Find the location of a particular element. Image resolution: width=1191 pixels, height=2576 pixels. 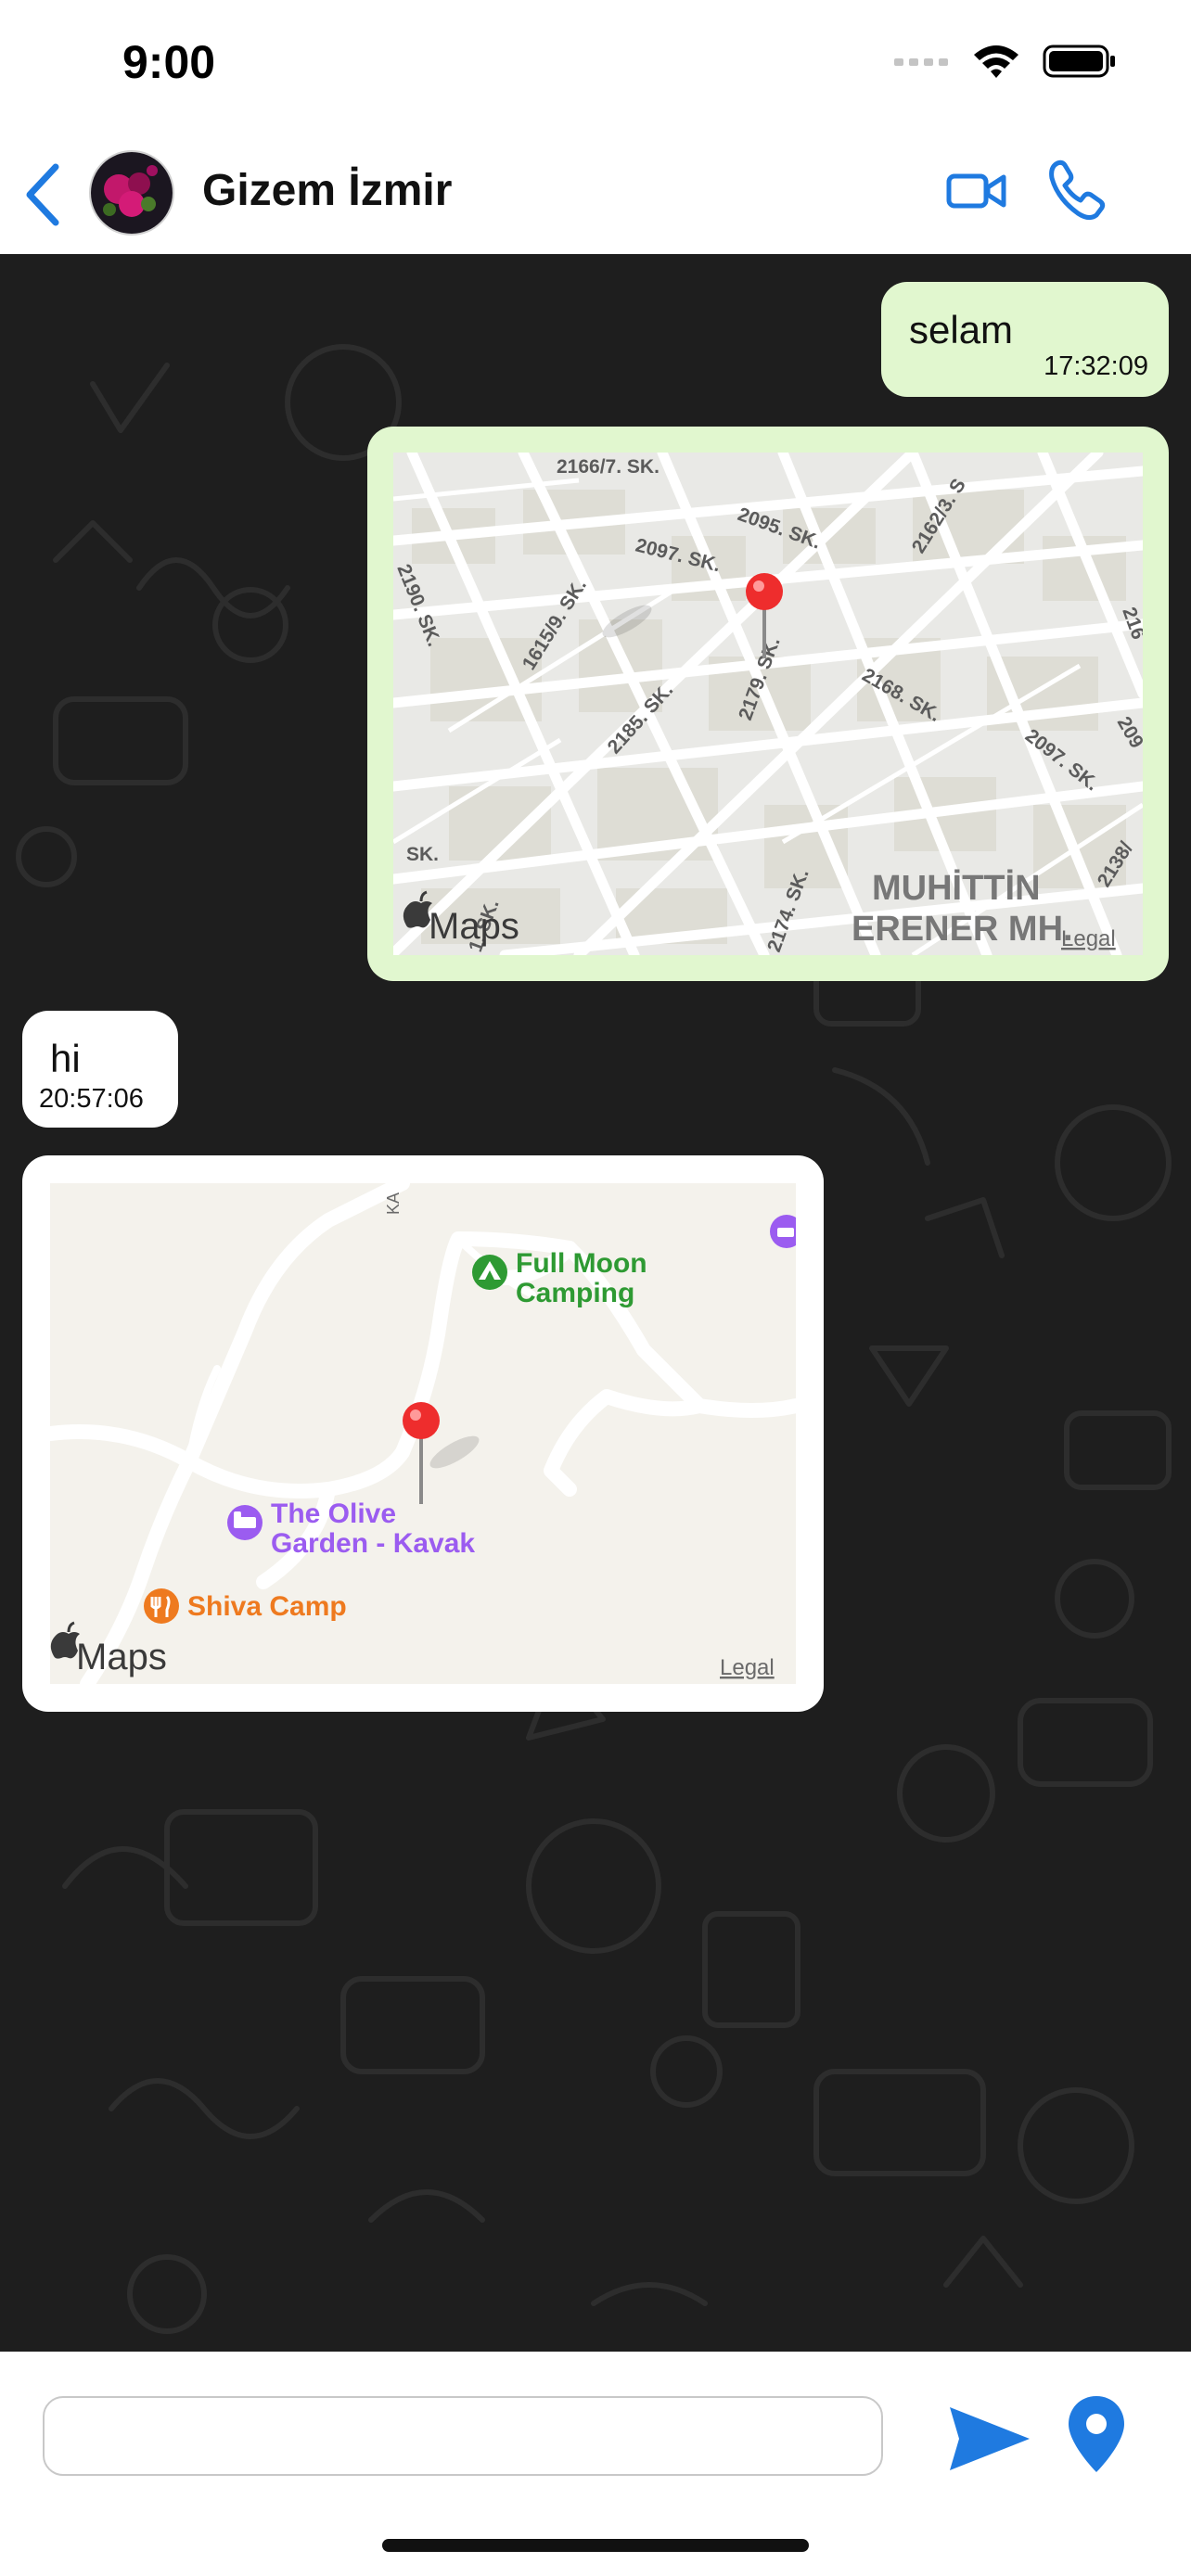

place-label: Camping is located at coordinates (575, 1293).